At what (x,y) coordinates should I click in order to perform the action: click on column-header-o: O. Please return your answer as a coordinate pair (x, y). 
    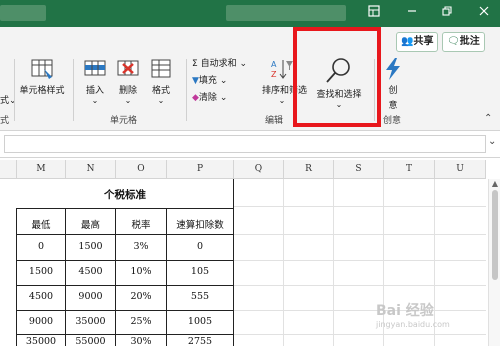
    Looking at the image, I should click on (141, 169).